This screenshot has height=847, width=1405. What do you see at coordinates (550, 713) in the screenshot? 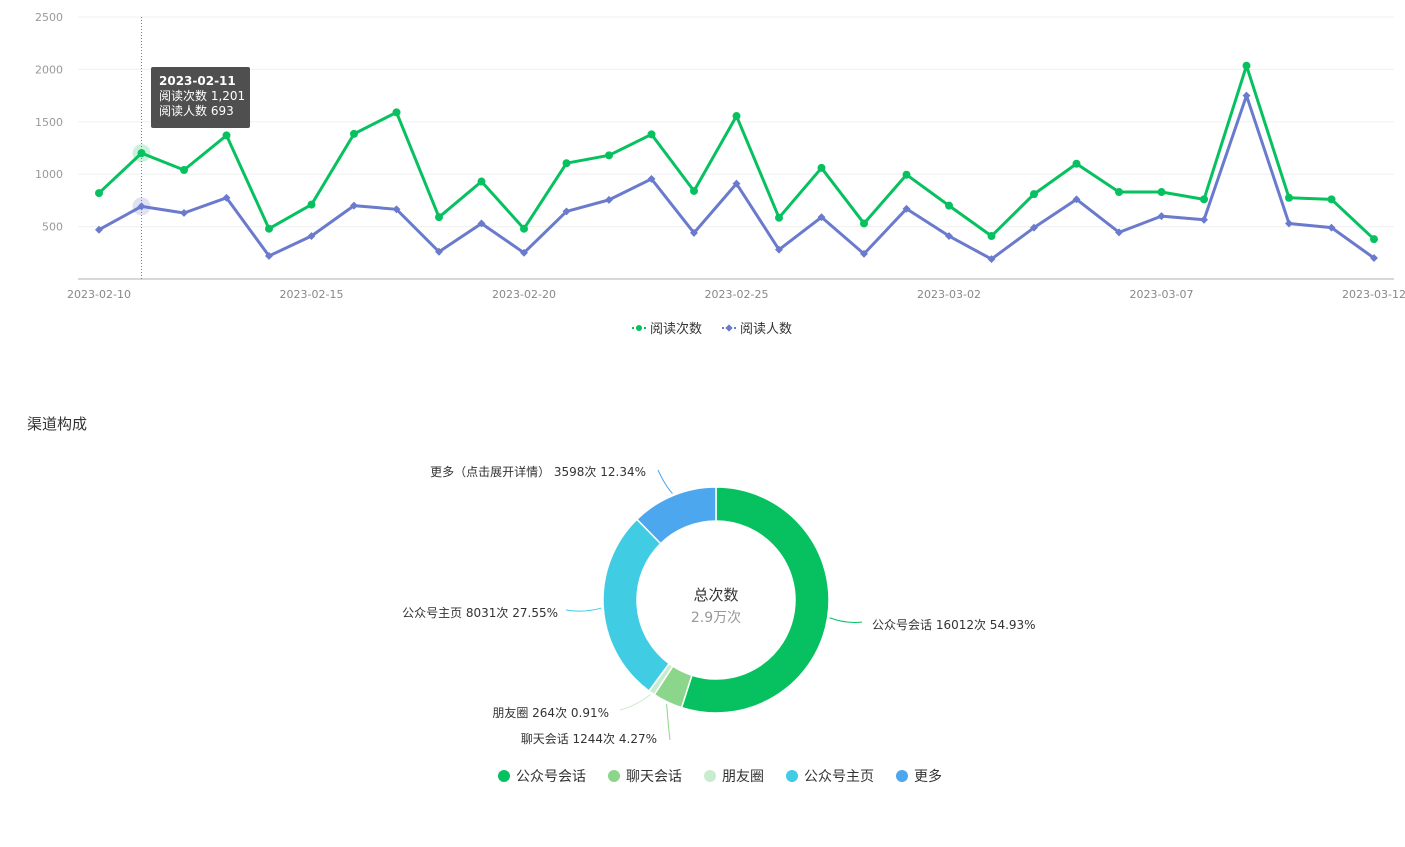
I see `slice-label: 朋友圈 264次 0.91%` at bounding box center [550, 713].